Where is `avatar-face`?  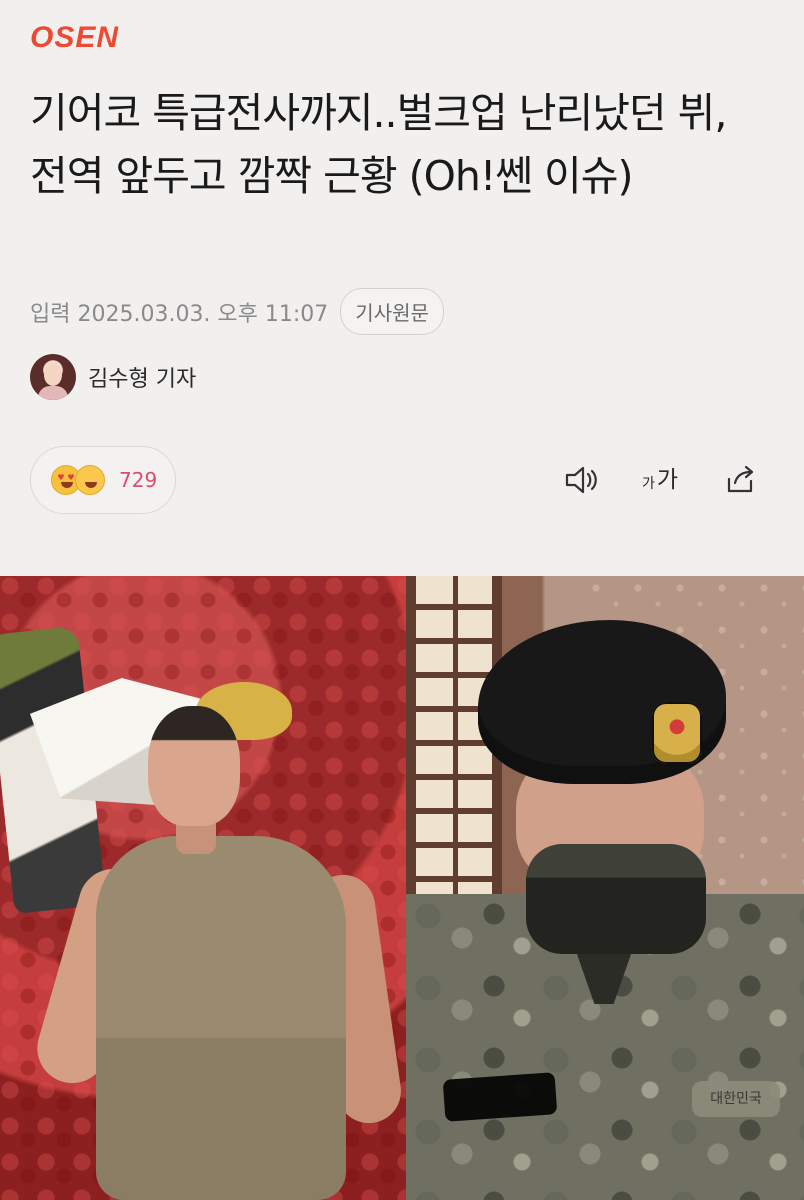
avatar-face is located at coordinates (53, 375).